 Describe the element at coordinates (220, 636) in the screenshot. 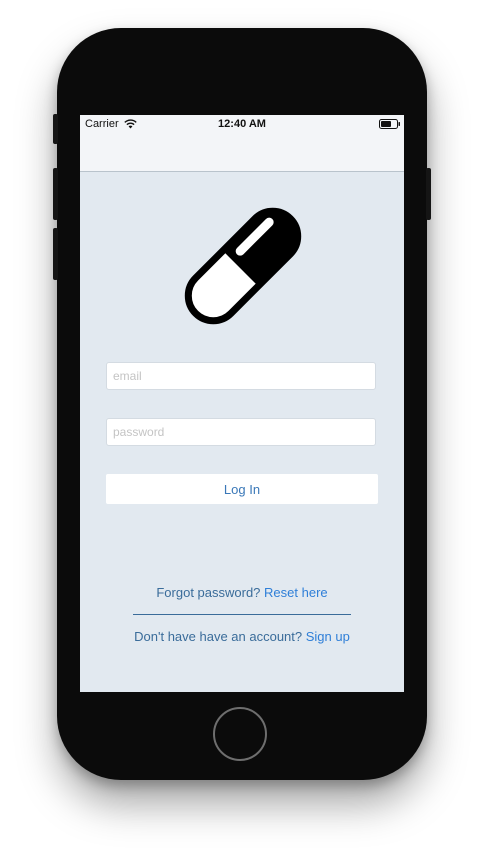

I see `signup-prompt-text: Don't have have an account?` at that location.